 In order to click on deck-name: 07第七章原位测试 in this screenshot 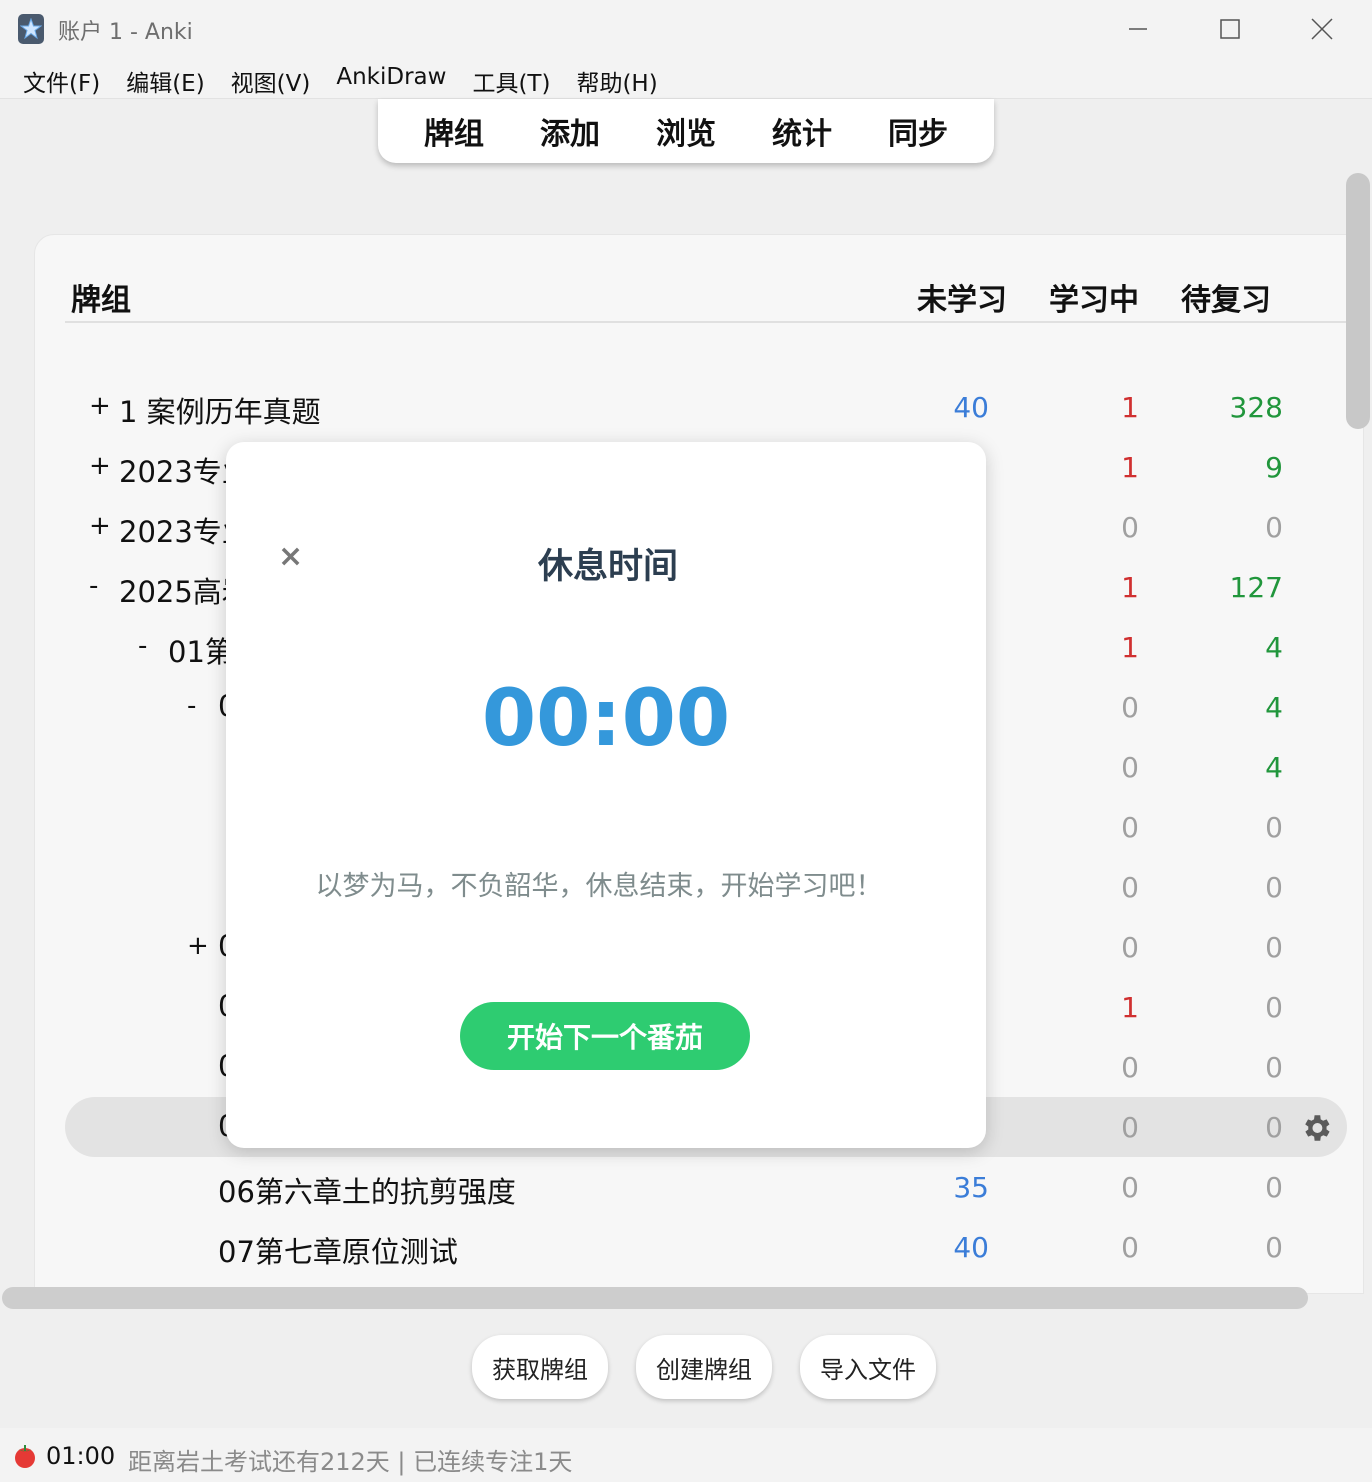, I will do `click(338, 1250)`.